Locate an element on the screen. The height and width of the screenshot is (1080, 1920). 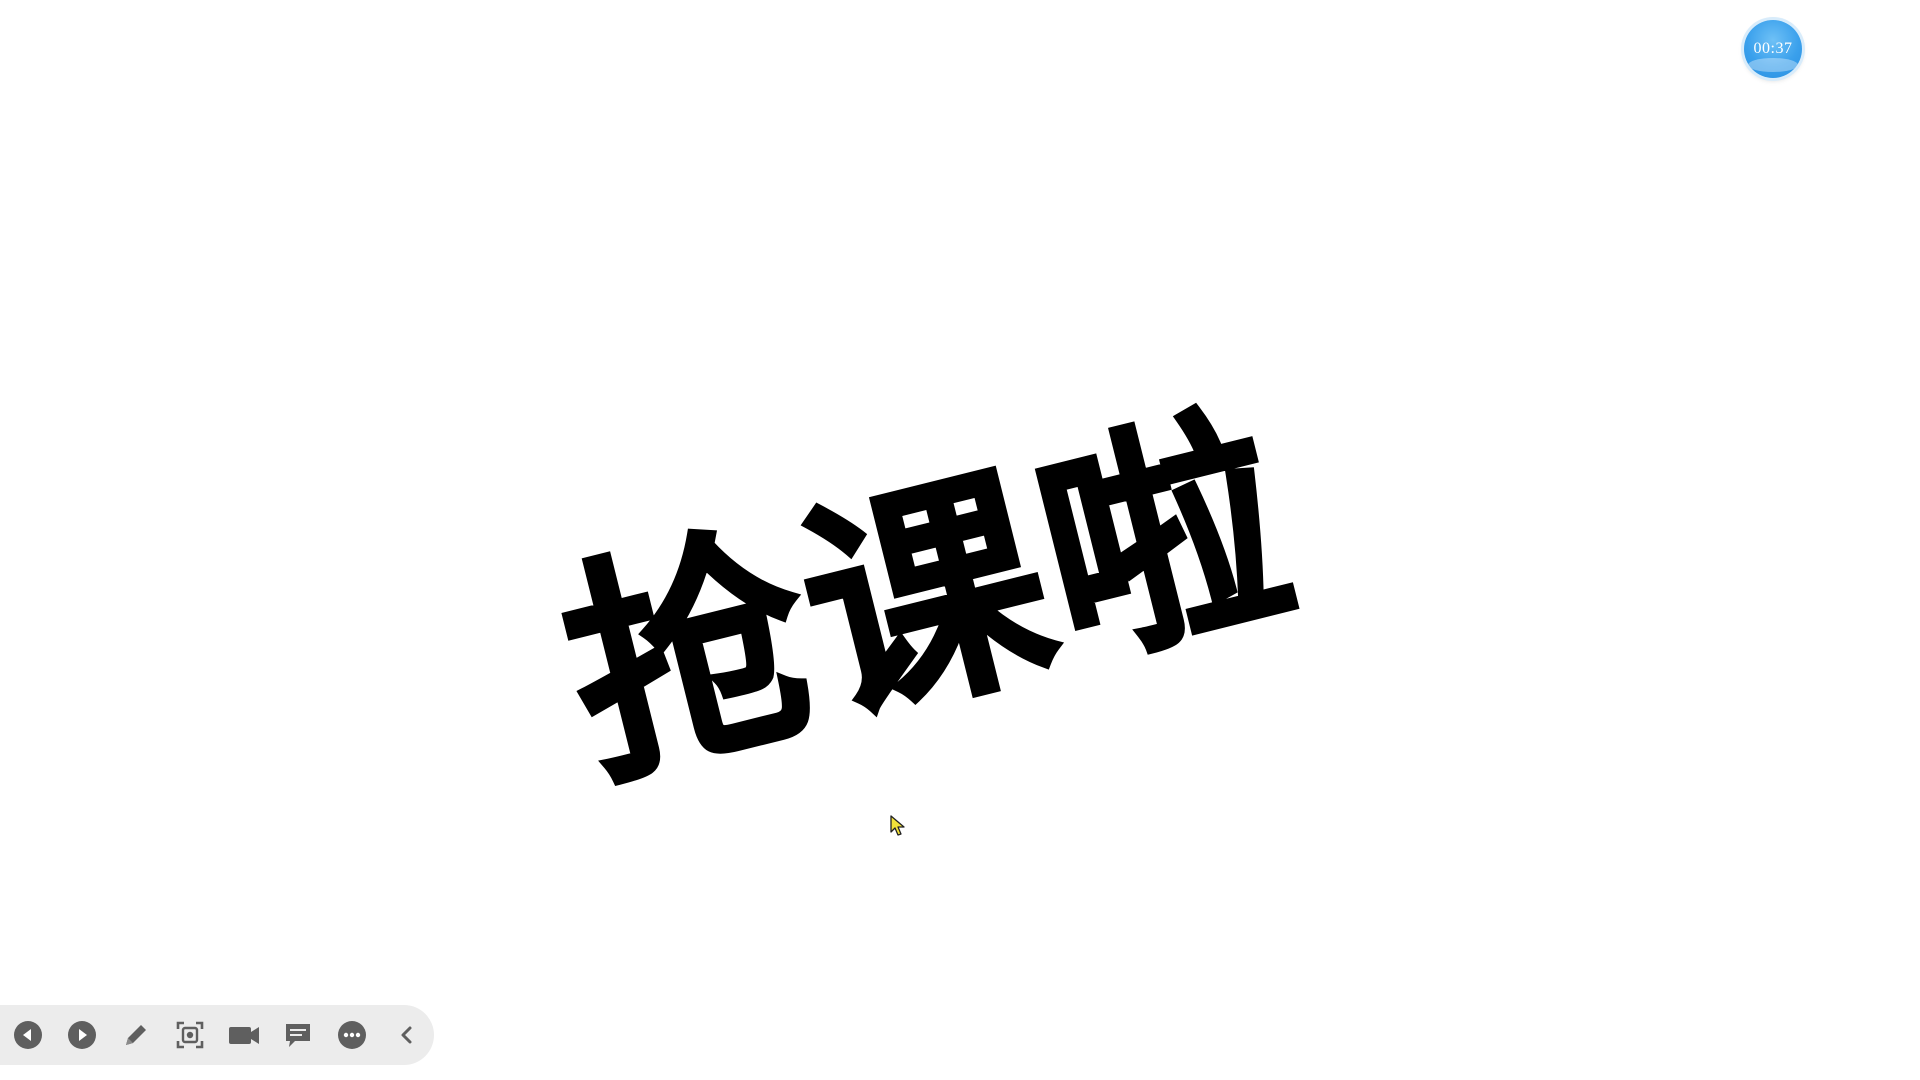
camera-button is located at coordinates (244, 1035).